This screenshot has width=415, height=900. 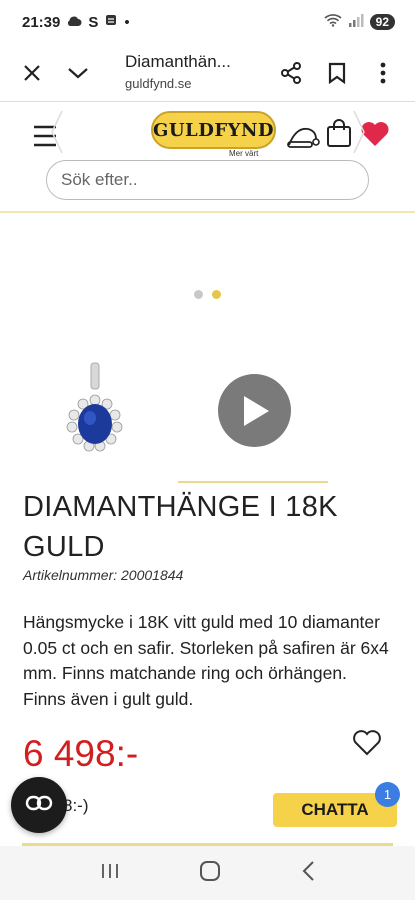 What do you see at coordinates (308, 873) in the screenshot?
I see `back-icon` at bounding box center [308, 873].